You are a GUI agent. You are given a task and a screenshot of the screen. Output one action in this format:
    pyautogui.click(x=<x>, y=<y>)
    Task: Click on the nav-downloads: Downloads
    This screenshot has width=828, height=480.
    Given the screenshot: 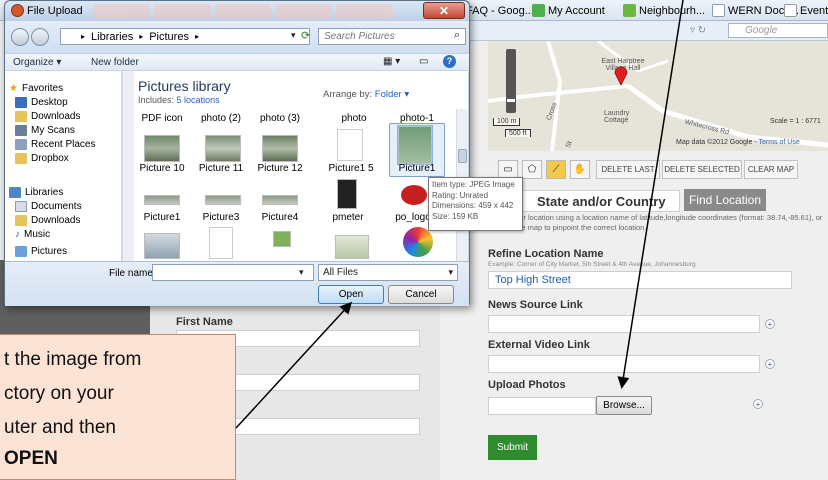 What is the action you would take?
    pyautogui.click(x=47, y=116)
    